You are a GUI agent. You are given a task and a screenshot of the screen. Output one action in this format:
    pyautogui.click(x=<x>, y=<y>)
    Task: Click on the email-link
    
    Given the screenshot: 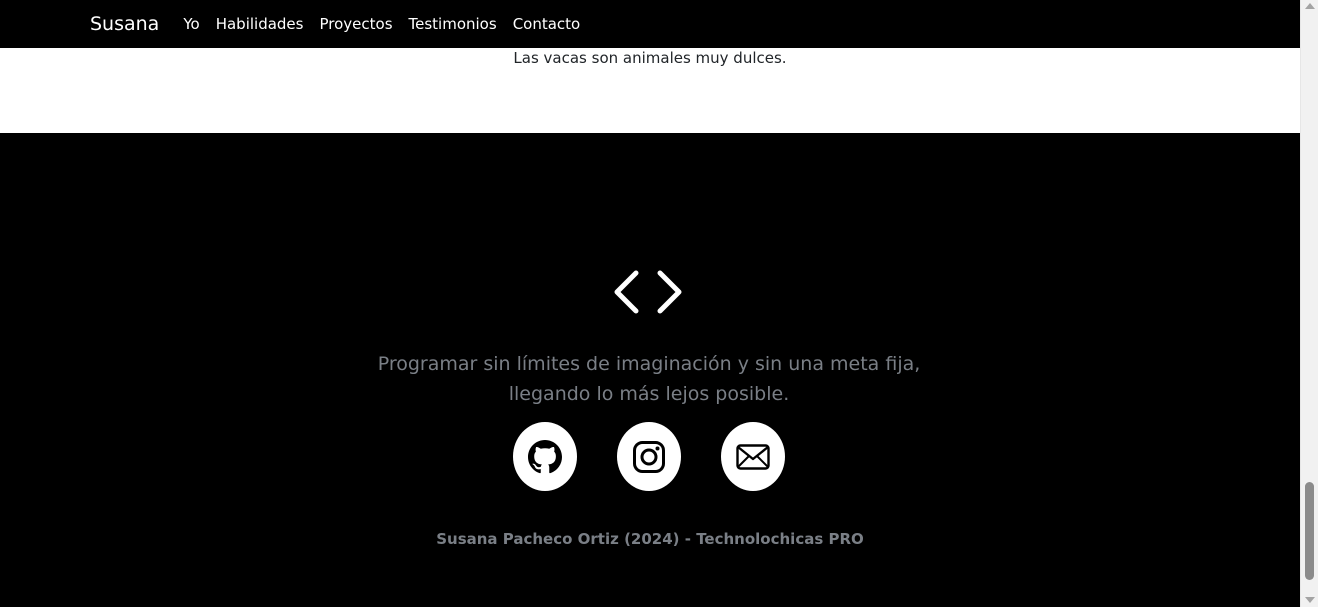 What is the action you would take?
    pyautogui.click(x=753, y=456)
    